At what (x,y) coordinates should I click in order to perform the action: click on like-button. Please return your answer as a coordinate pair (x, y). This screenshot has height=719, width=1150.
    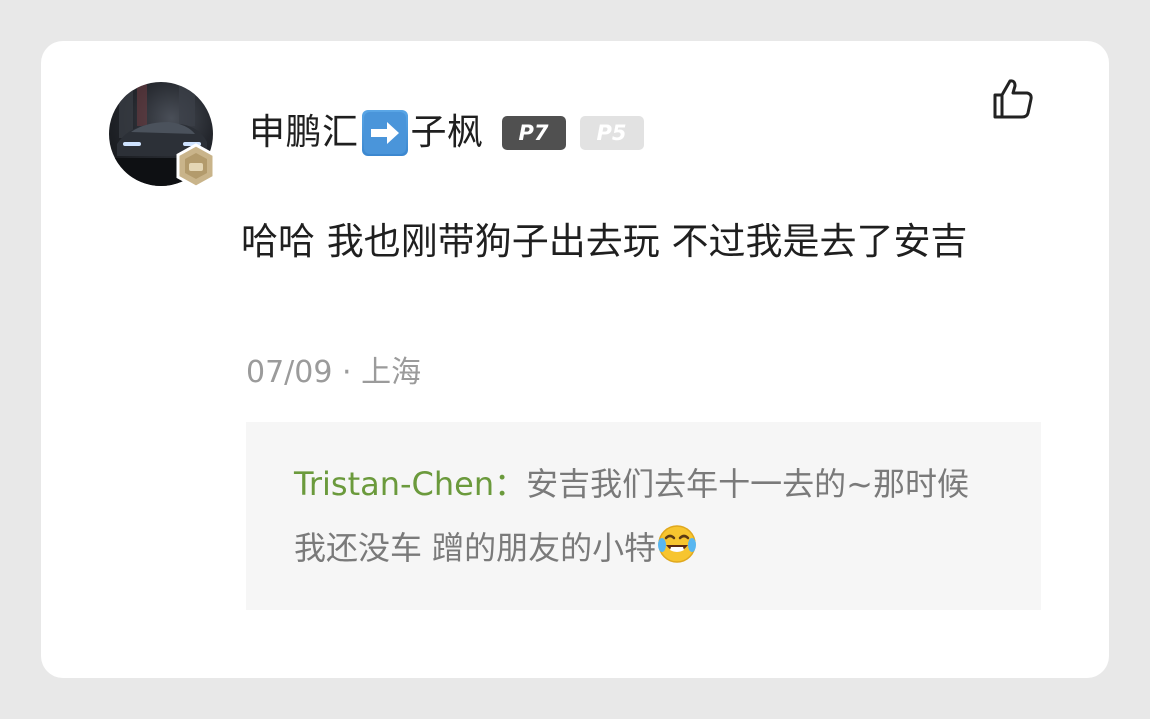
    Looking at the image, I should click on (1013, 99).